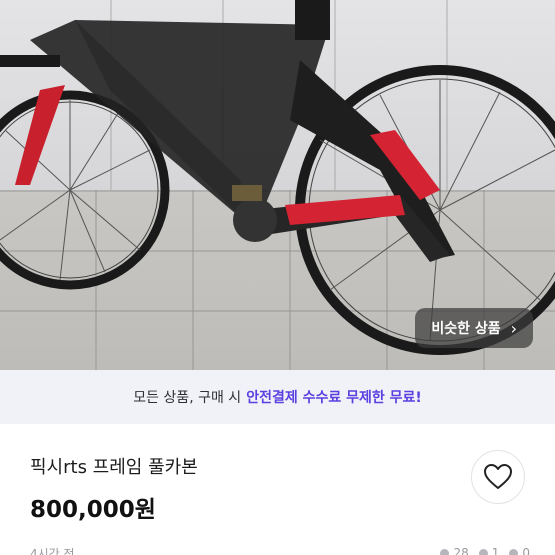 The width and height of the screenshot is (555, 555). What do you see at coordinates (526, 550) in the screenshot?
I see `chat-count-value: 0` at bounding box center [526, 550].